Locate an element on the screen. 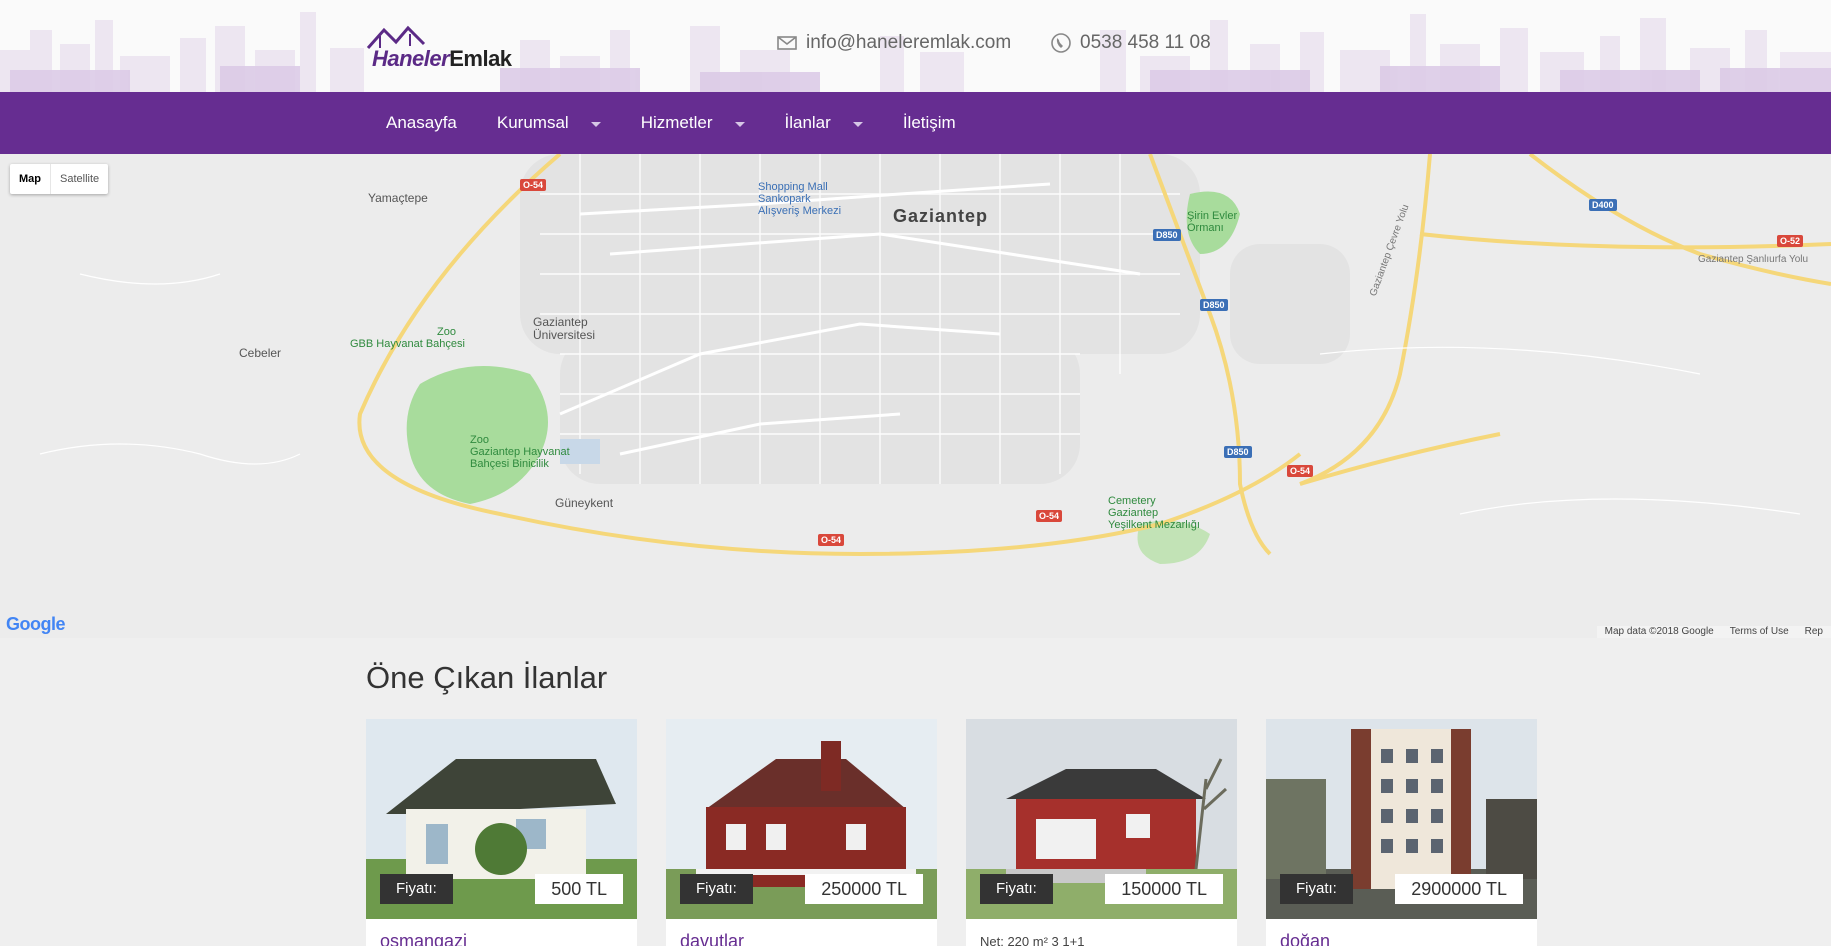 Image resolution: width=1831 pixels, height=946 pixels. map-poi-zoo: Zoo is located at coordinates (446, 332).